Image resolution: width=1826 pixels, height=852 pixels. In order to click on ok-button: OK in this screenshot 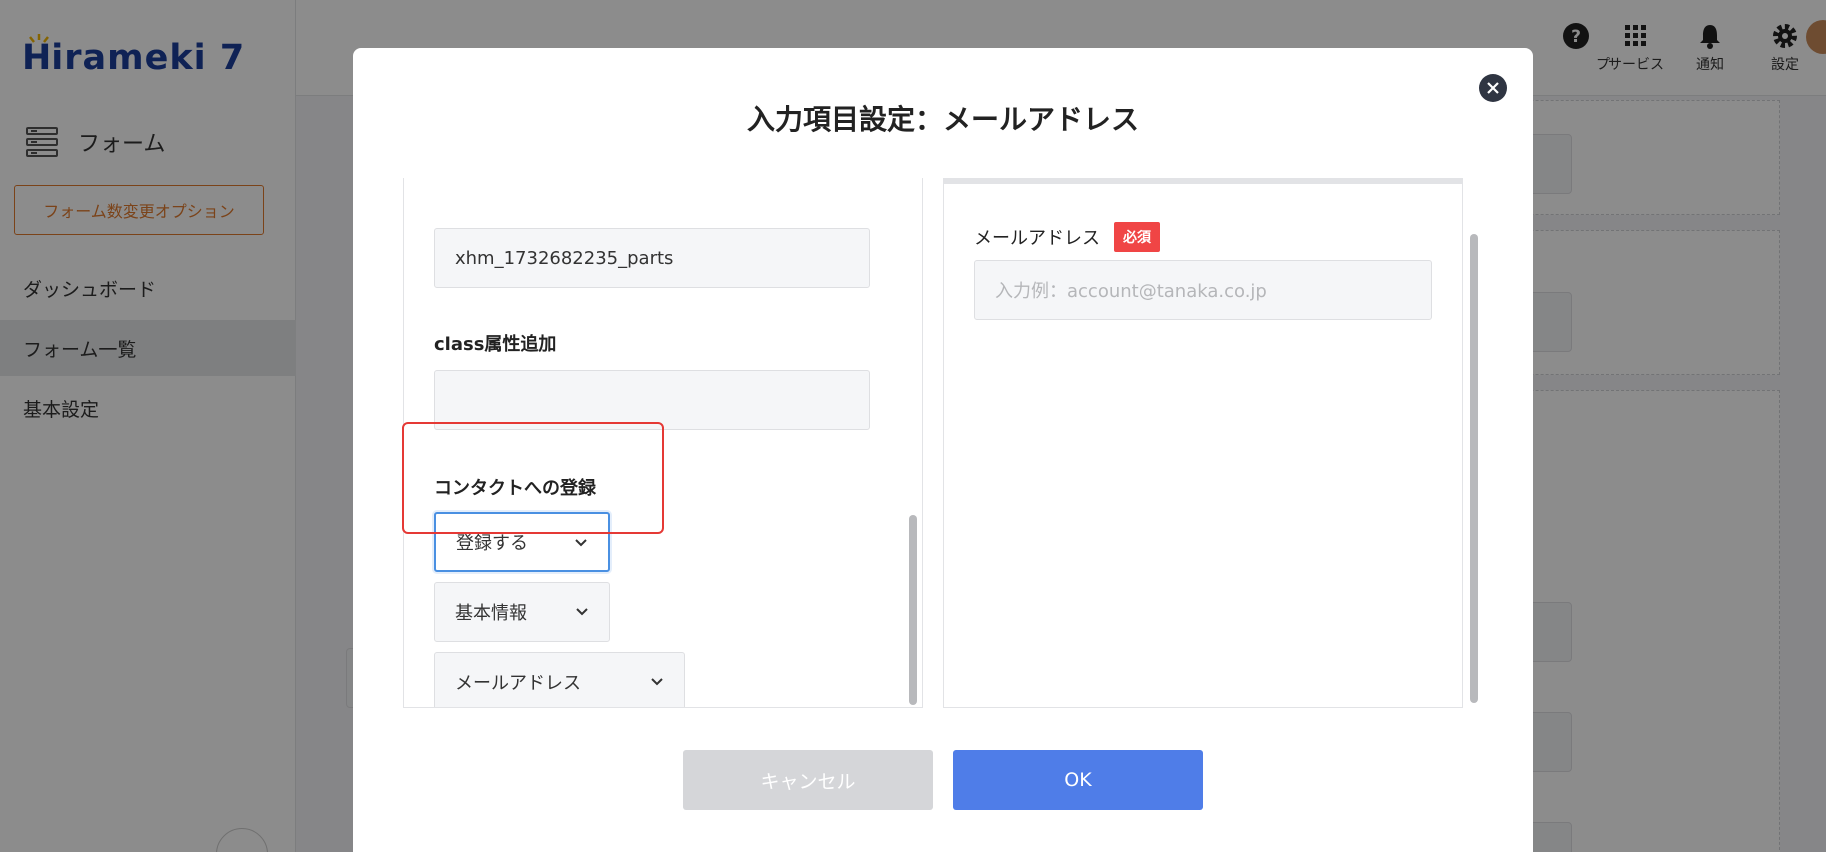, I will do `click(1078, 780)`.